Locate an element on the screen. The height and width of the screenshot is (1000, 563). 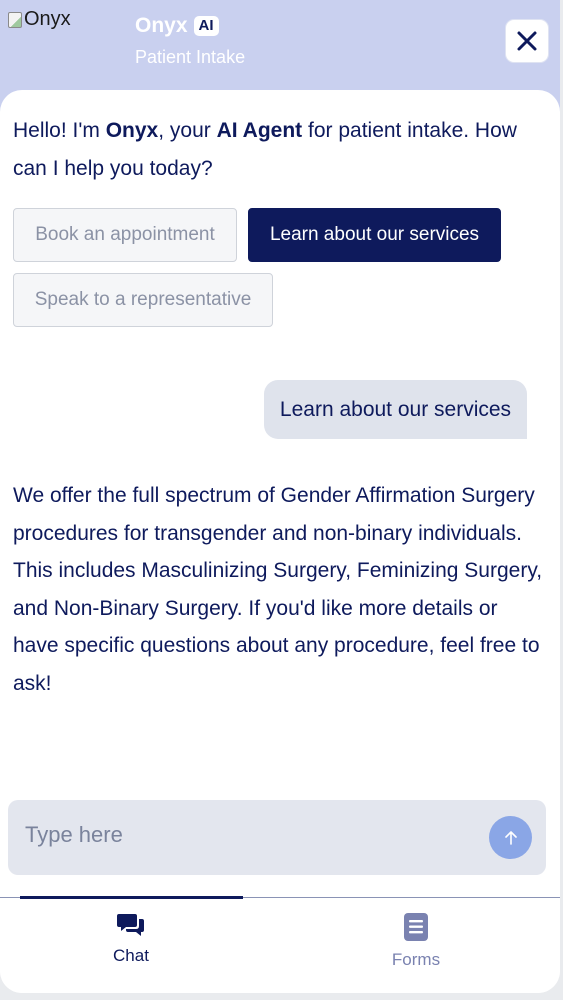
brand-row: Onyx AI is located at coordinates (177, 26).